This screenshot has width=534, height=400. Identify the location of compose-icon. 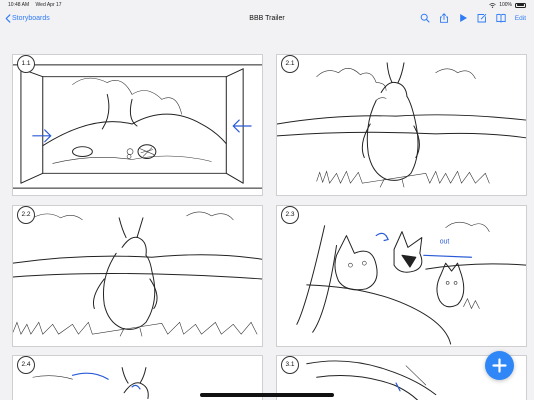
(482, 18).